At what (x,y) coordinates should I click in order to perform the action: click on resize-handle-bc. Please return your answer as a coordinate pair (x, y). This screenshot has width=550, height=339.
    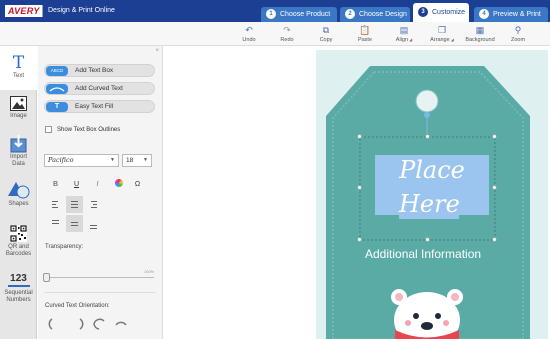
    Looking at the image, I should click on (427, 239).